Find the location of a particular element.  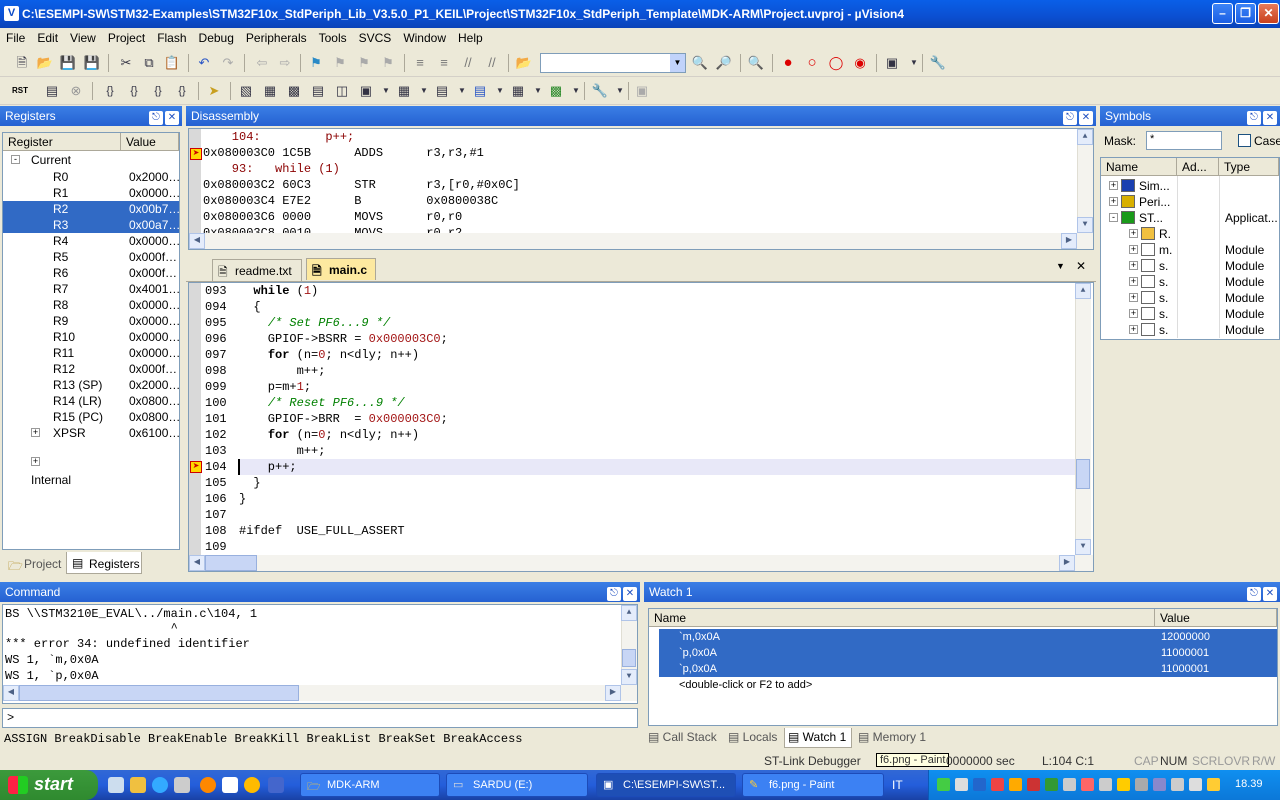

undo-icon: ↶ is located at coordinates (204, 63).